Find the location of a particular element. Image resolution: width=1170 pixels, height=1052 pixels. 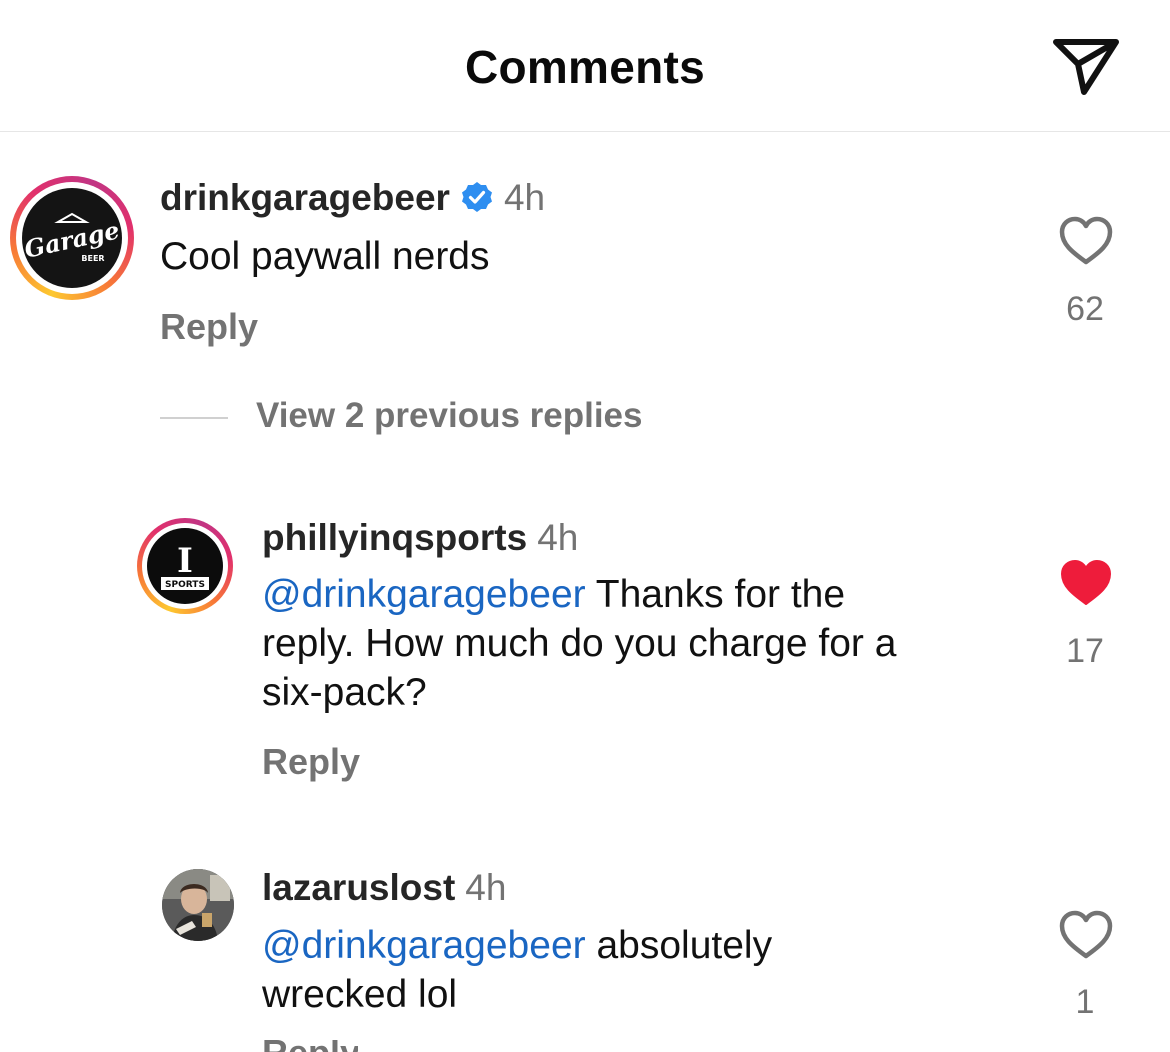

comment-line-3: six-pack? is located at coordinates (344, 692).